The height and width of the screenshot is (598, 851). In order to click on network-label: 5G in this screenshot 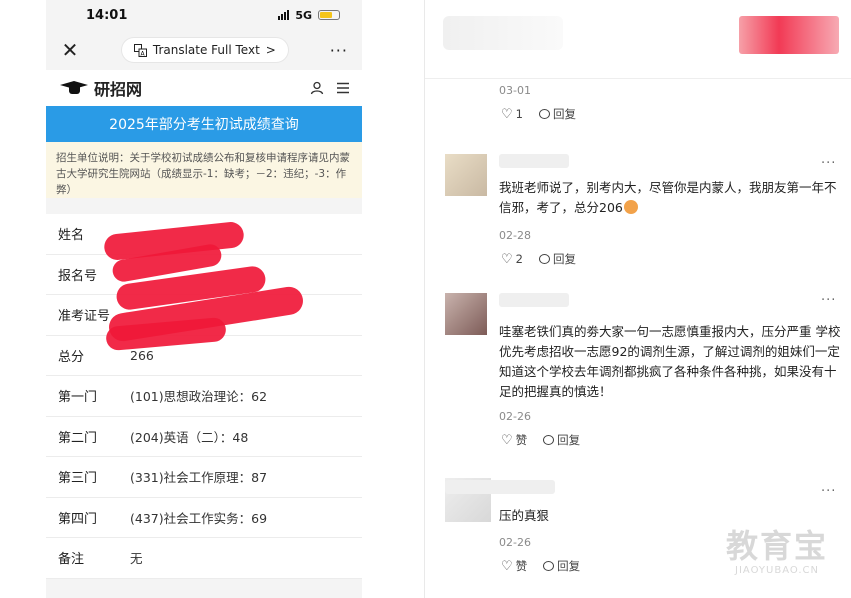, I will do `click(303, 15)`.